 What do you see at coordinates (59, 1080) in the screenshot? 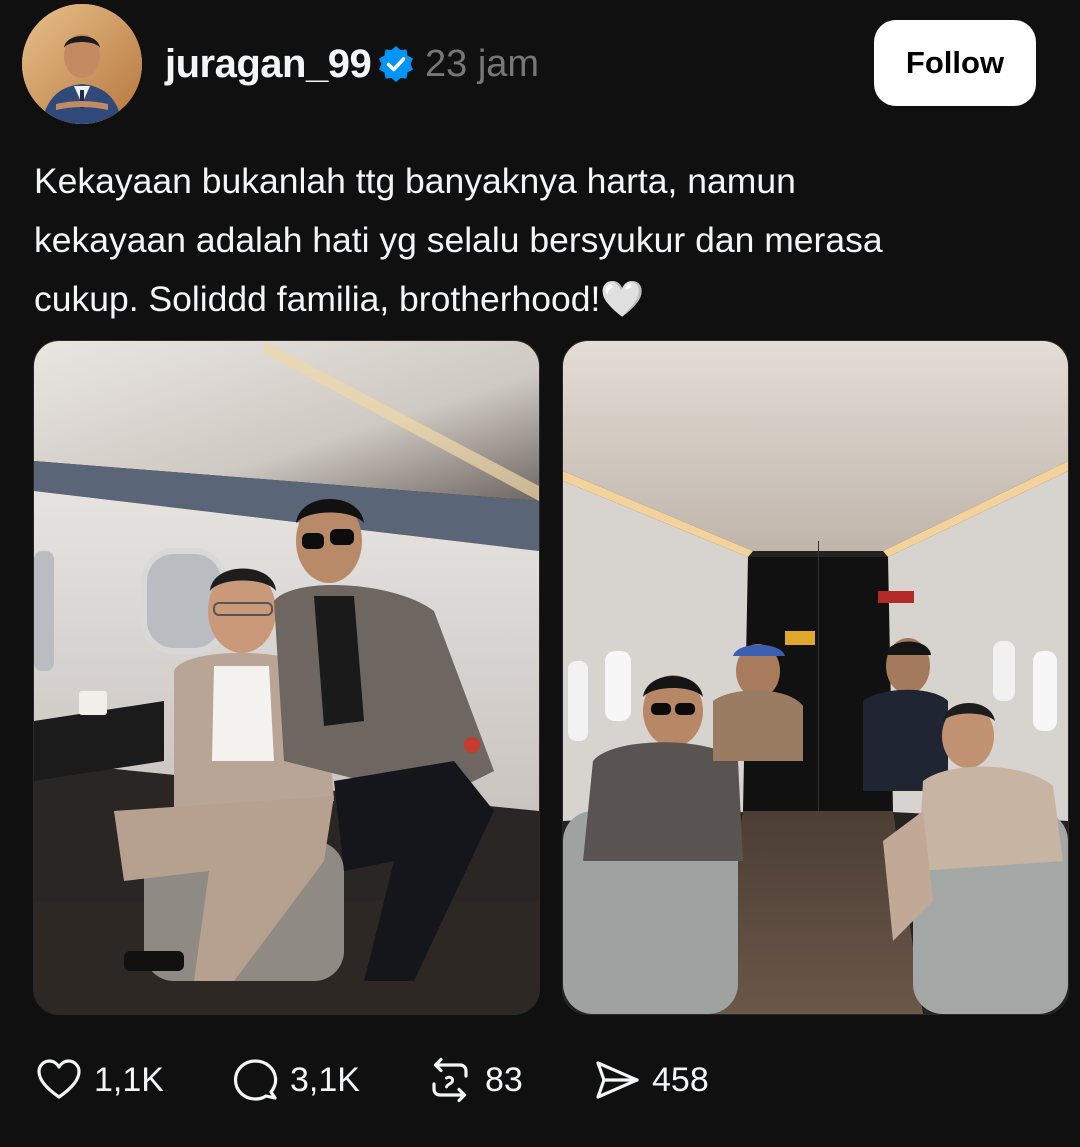
I see `heart-icon` at bounding box center [59, 1080].